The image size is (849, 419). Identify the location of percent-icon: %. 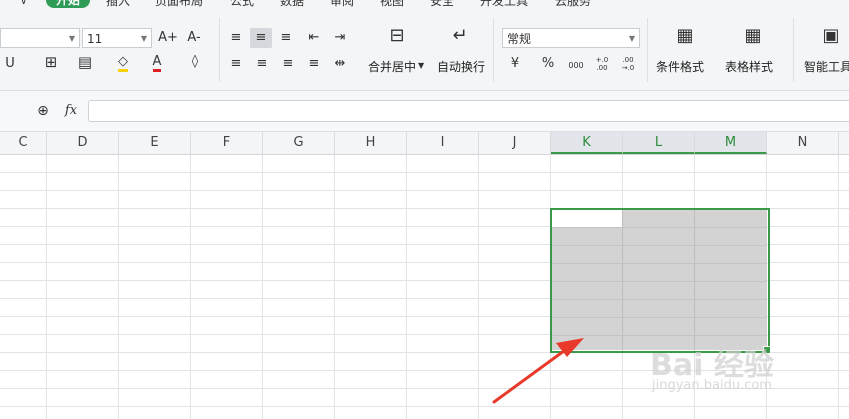
(548, 64).